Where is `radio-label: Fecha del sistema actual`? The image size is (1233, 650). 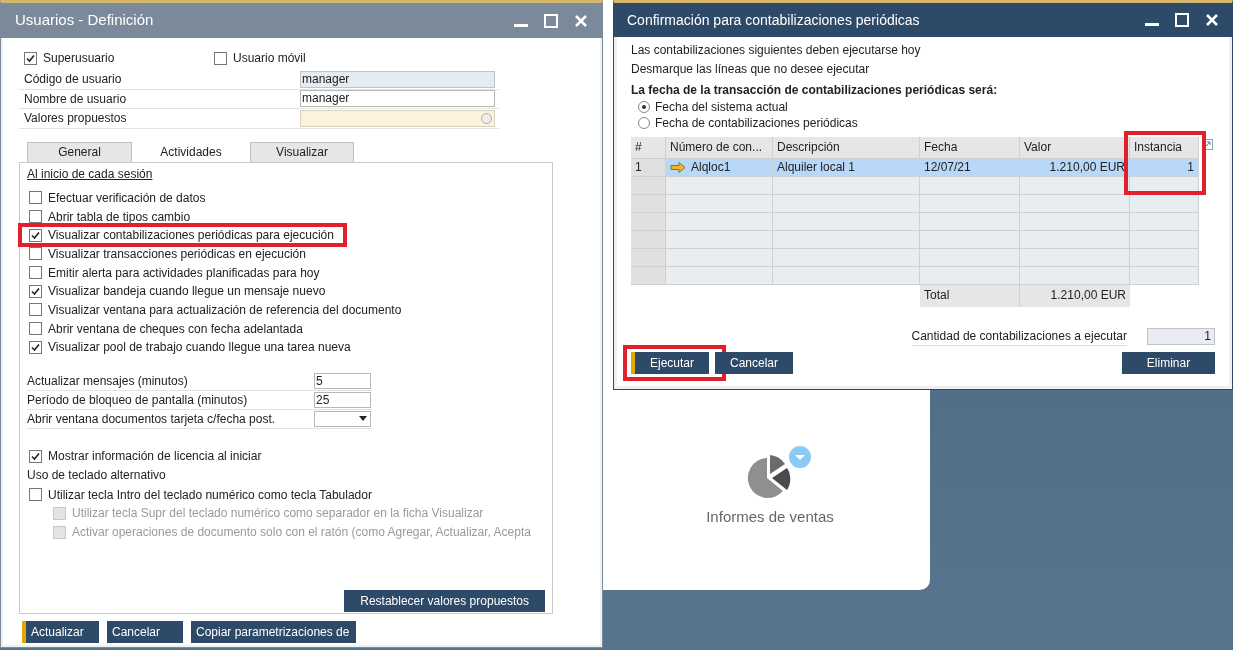 radio-label: Fecha del sistema actual is located at coordinates (721, 107).